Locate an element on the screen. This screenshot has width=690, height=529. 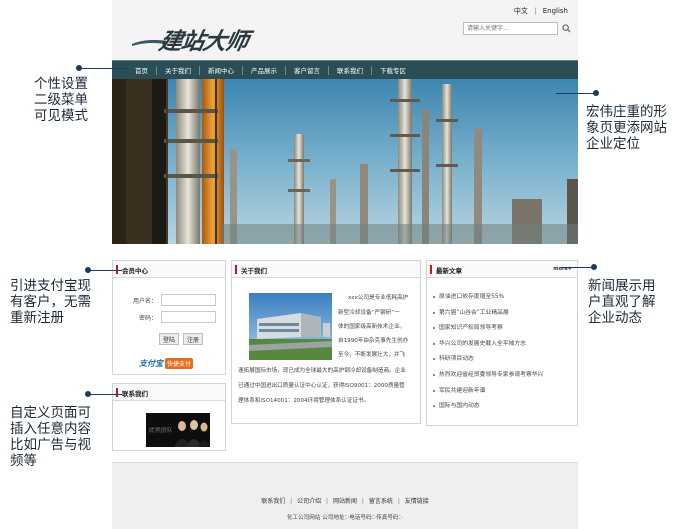
about-text-line: 体的国家级高新技术企业。 is located at coordinates (372, 327).